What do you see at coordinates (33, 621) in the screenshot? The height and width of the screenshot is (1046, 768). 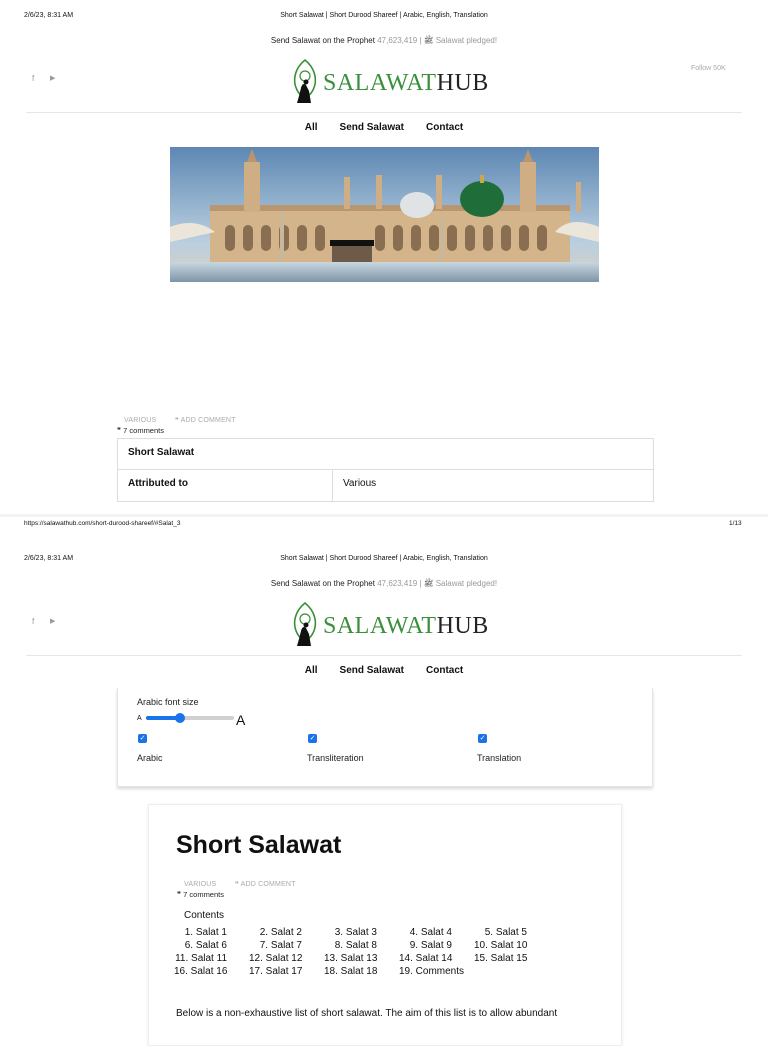 I see `facebook-icon-2: f` at bounding box center [33, 621].